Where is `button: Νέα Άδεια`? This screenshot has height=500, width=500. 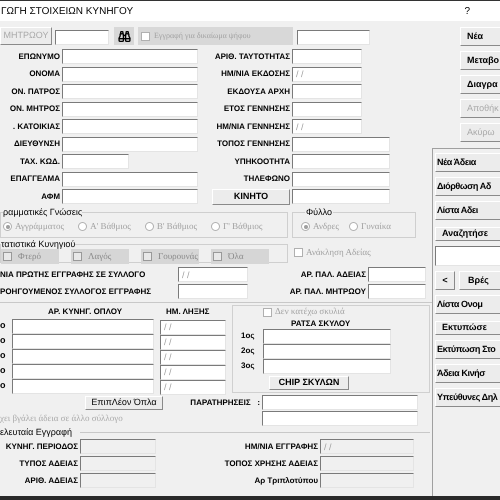
button: Νέα Άδεια is located at coordinates (467, 162).